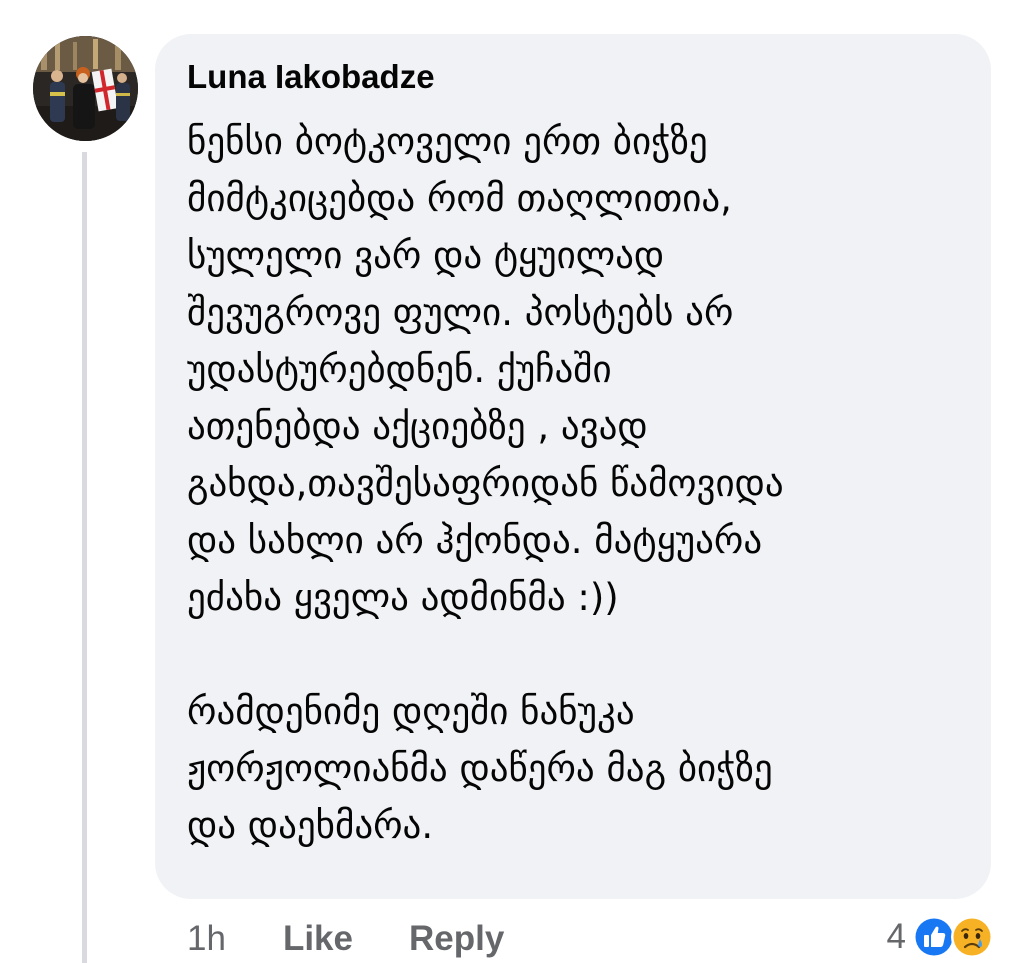 The width and height of the screenshot is (1024, 963). Describe the element at coordinates (460, 312) in the screenshot. I see `comment-line: შევუგროვე ფული. პოსტებს არ` at that location.